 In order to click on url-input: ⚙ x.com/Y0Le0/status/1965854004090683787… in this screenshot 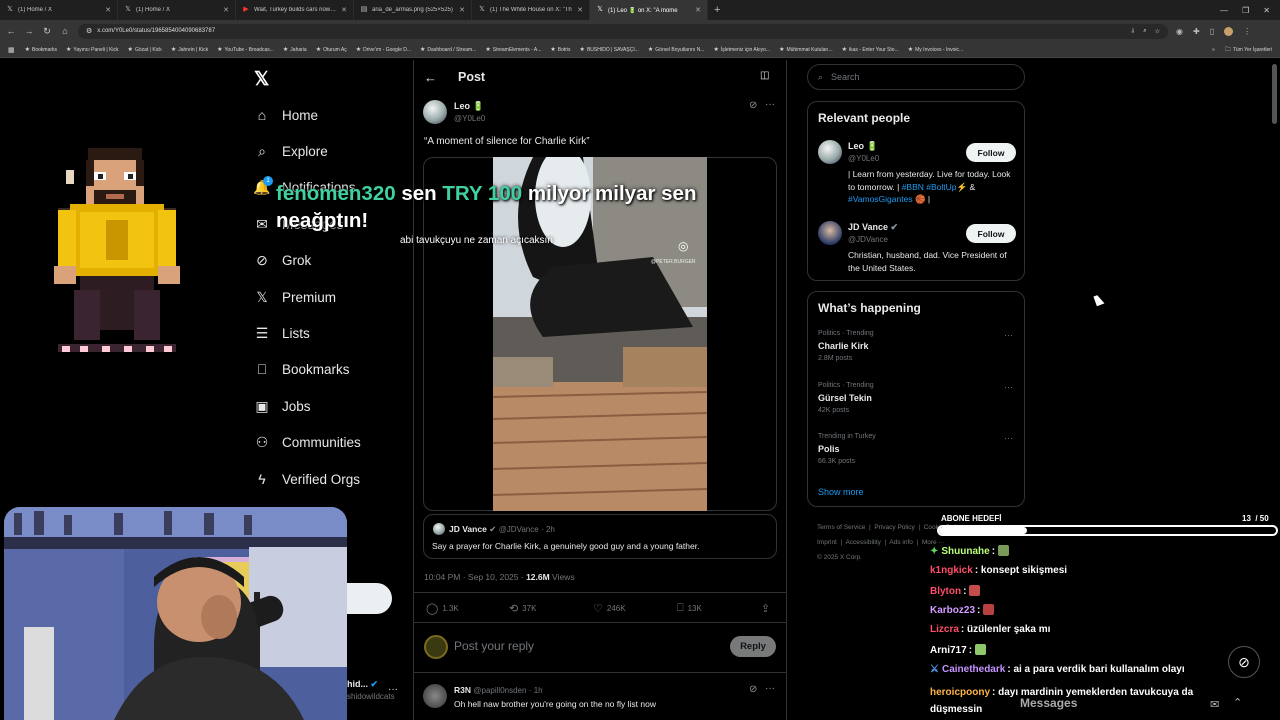, I will do `click(623, 31)`.